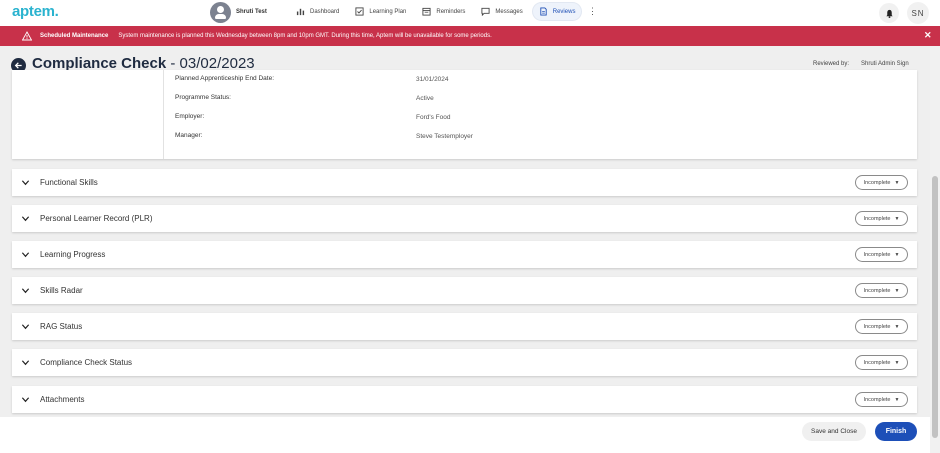  I want to click on detail-label: Employer:, so click(190, 116).